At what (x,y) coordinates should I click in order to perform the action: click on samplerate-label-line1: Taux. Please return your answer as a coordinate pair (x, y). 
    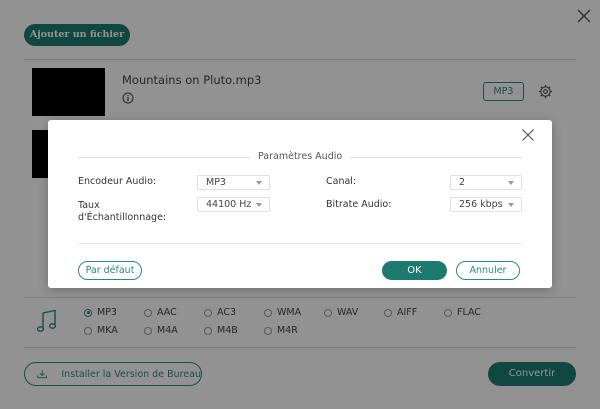
    Looking at the image, I should click on (89, 205).